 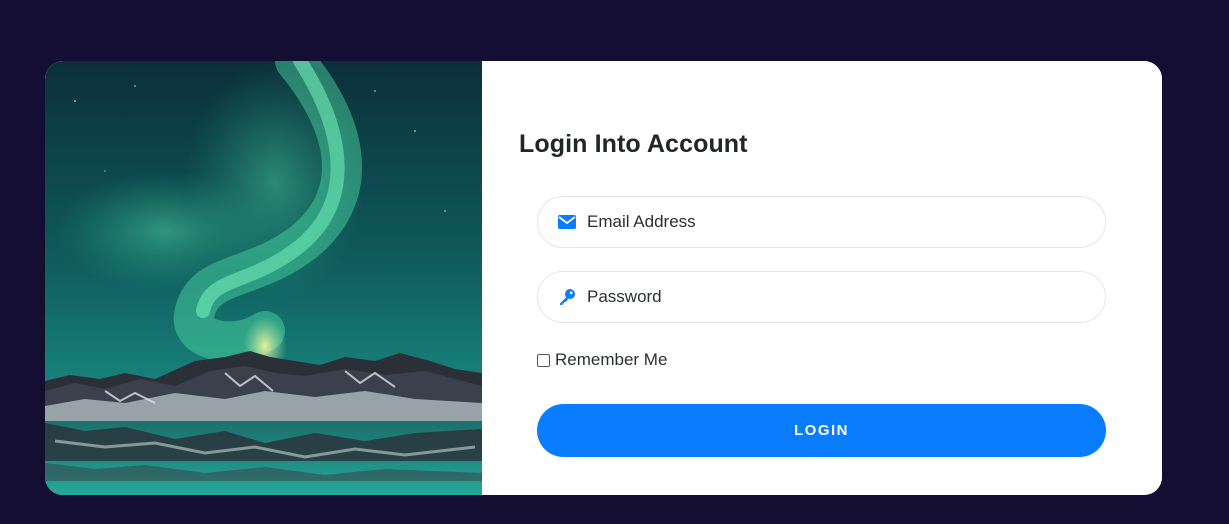 I want to click on login-button: LOGIN, so click(x=821, y=430).